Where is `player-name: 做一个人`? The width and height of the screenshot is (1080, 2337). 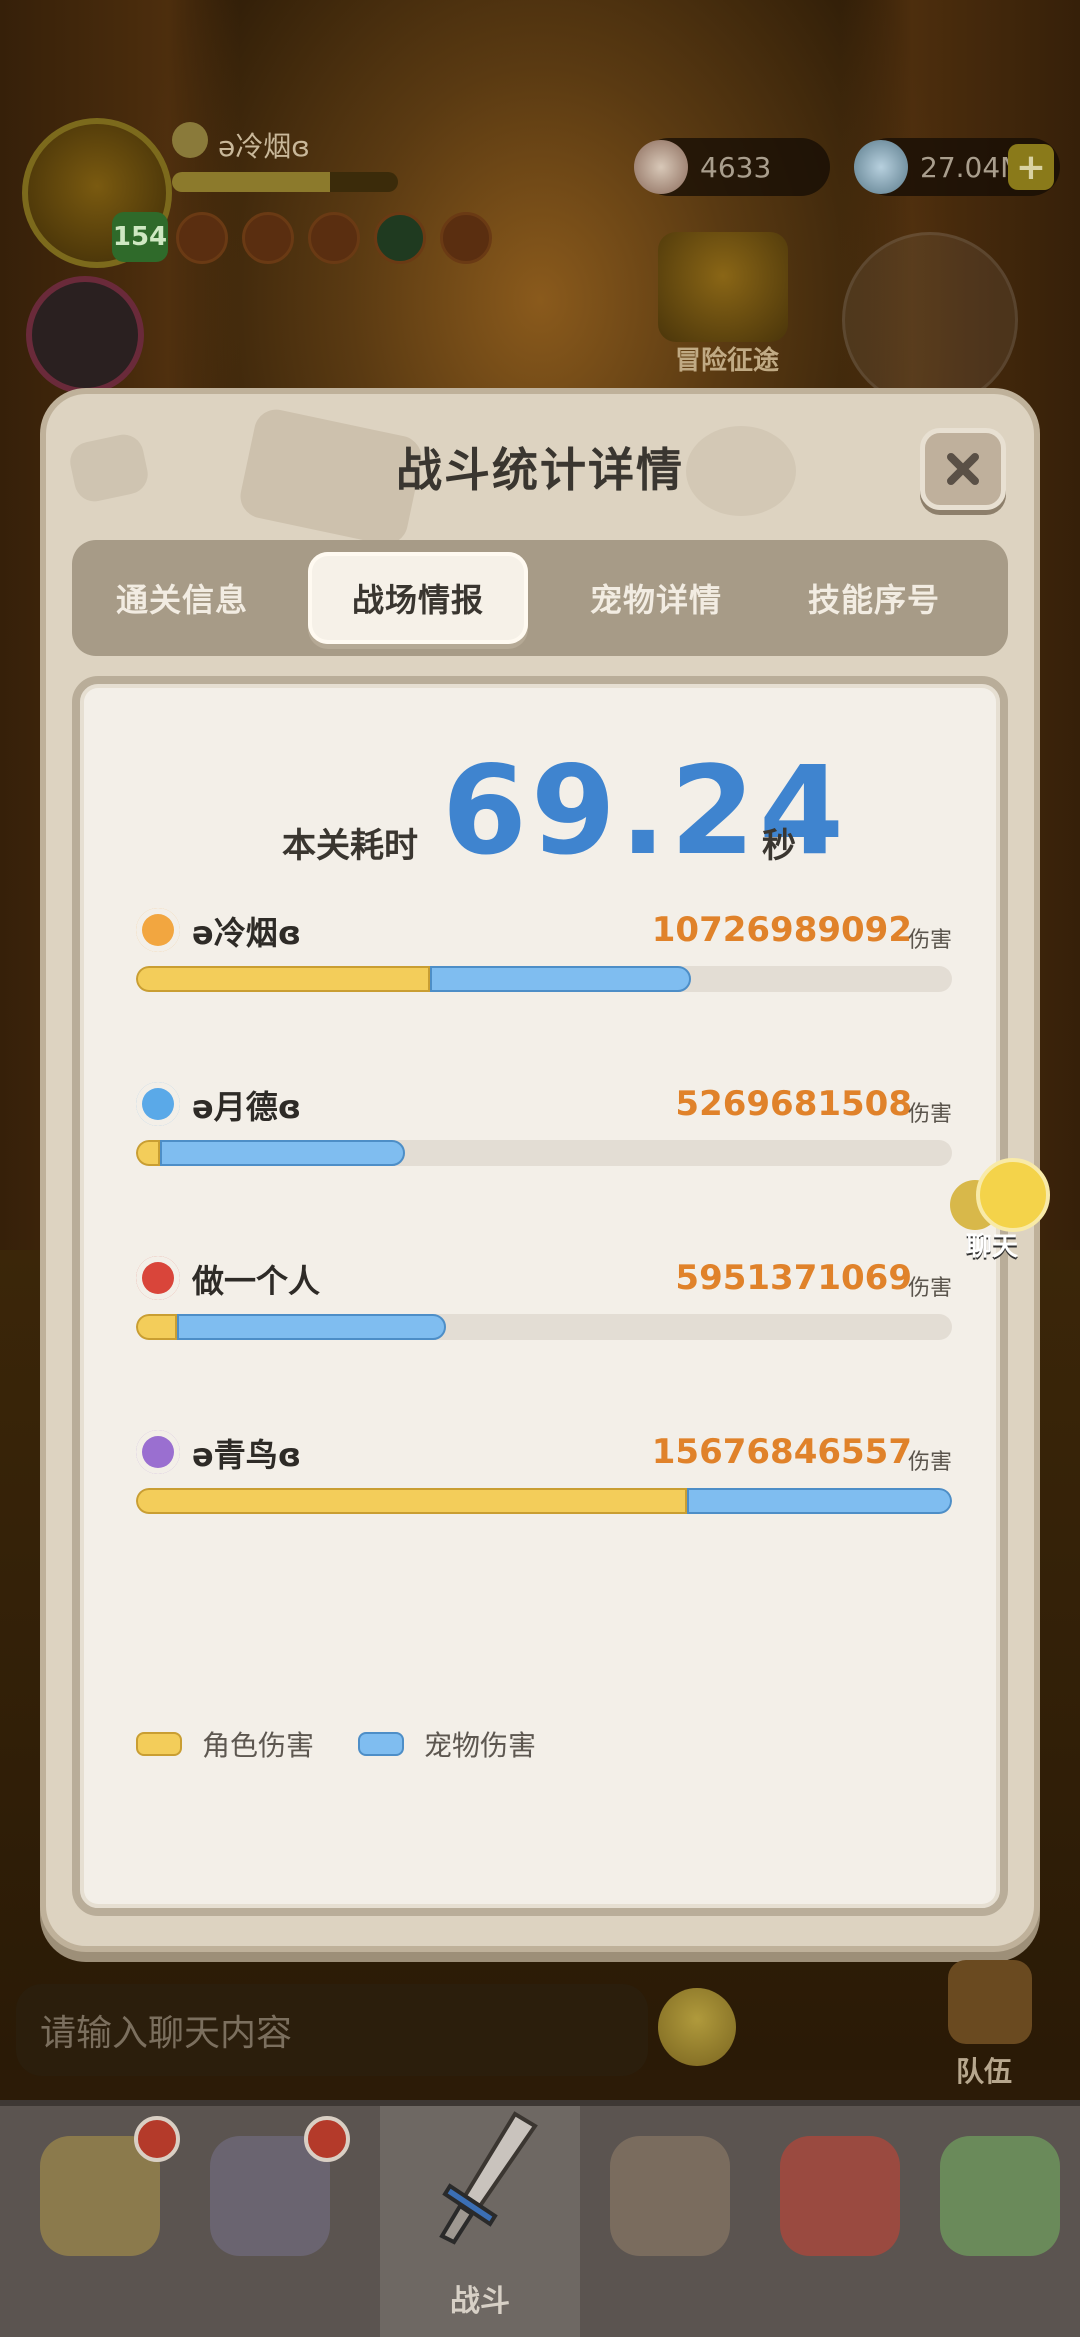
player-name: 做一个人 is located at coordinates (256, 1281).